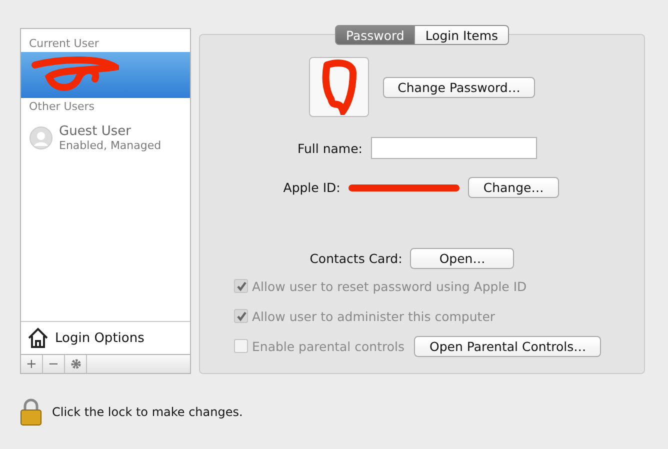  What do you see at coordinates (38, 338) in the screenshot?
I see `house-icon` at bounding box center [38, 338].